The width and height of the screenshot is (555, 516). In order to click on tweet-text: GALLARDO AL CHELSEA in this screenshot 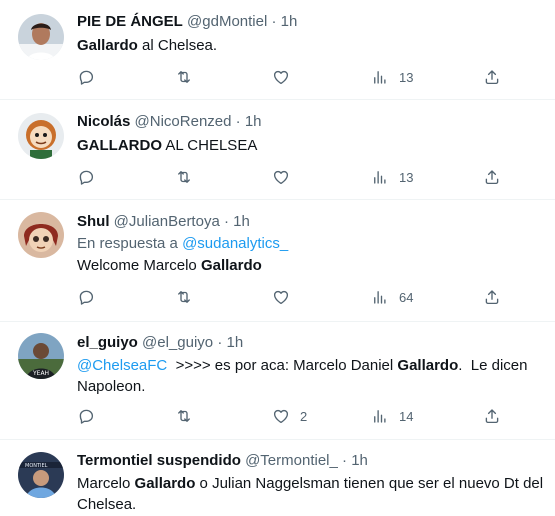, I will do `click(313, 145)`.